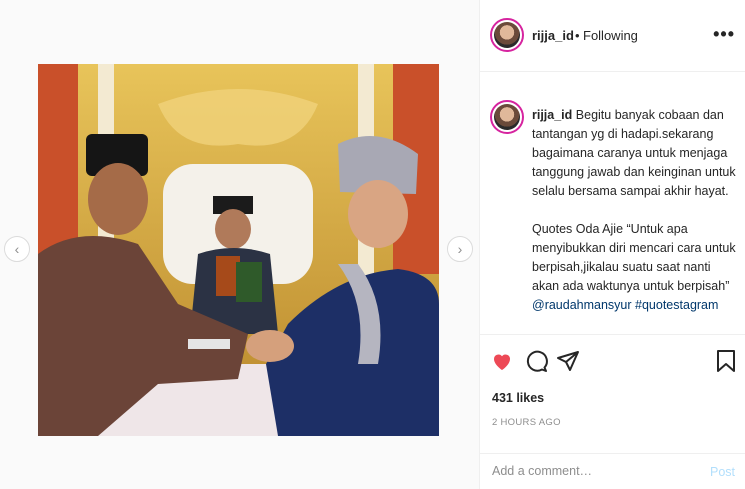 Image resolution: width=745 pixels, height=489 pixels. What do you see at coordinates (676, 305) in the screenshot?
I see `hashtag-link: #quotestagram` at bounding box center [676, 305].